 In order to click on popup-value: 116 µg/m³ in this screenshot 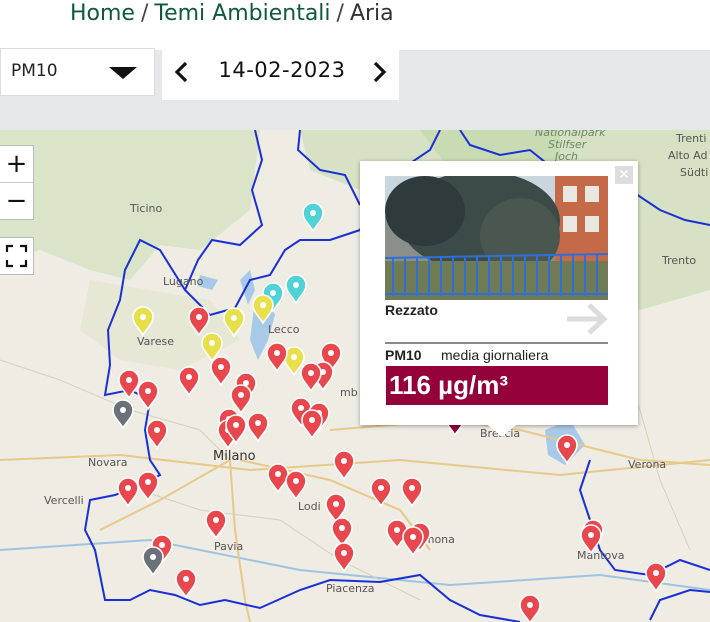, I will do `click(497, 385)`.